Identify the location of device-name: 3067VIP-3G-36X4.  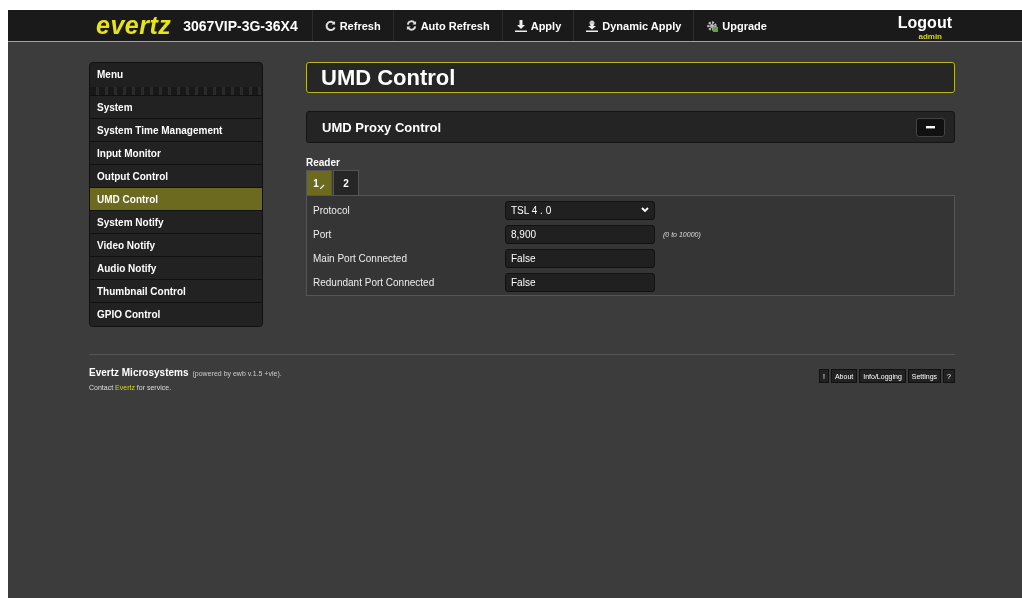
(241, 25).